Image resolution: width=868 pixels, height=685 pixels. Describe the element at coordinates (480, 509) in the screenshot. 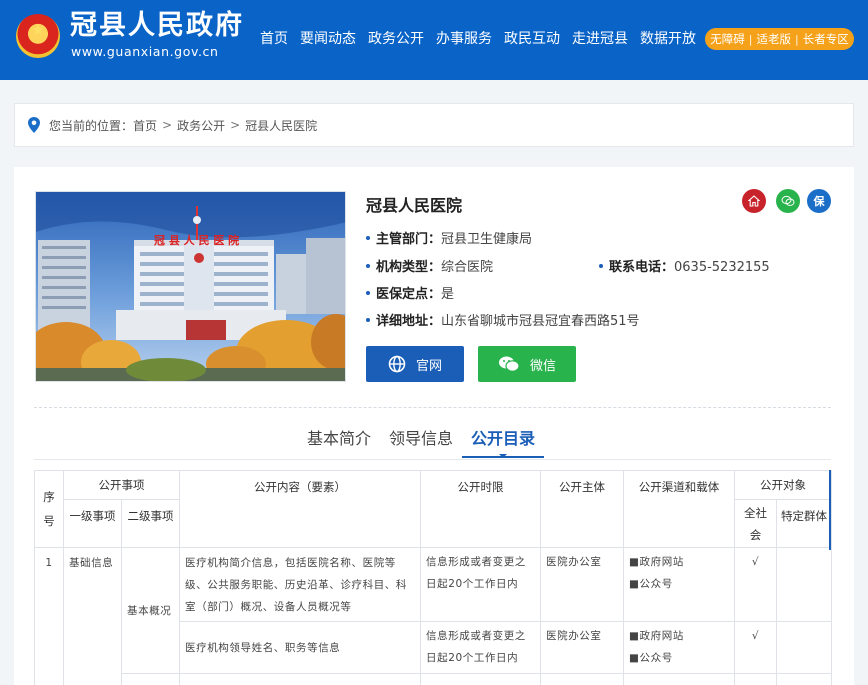

I see `header-time: 公开时限` at that location.